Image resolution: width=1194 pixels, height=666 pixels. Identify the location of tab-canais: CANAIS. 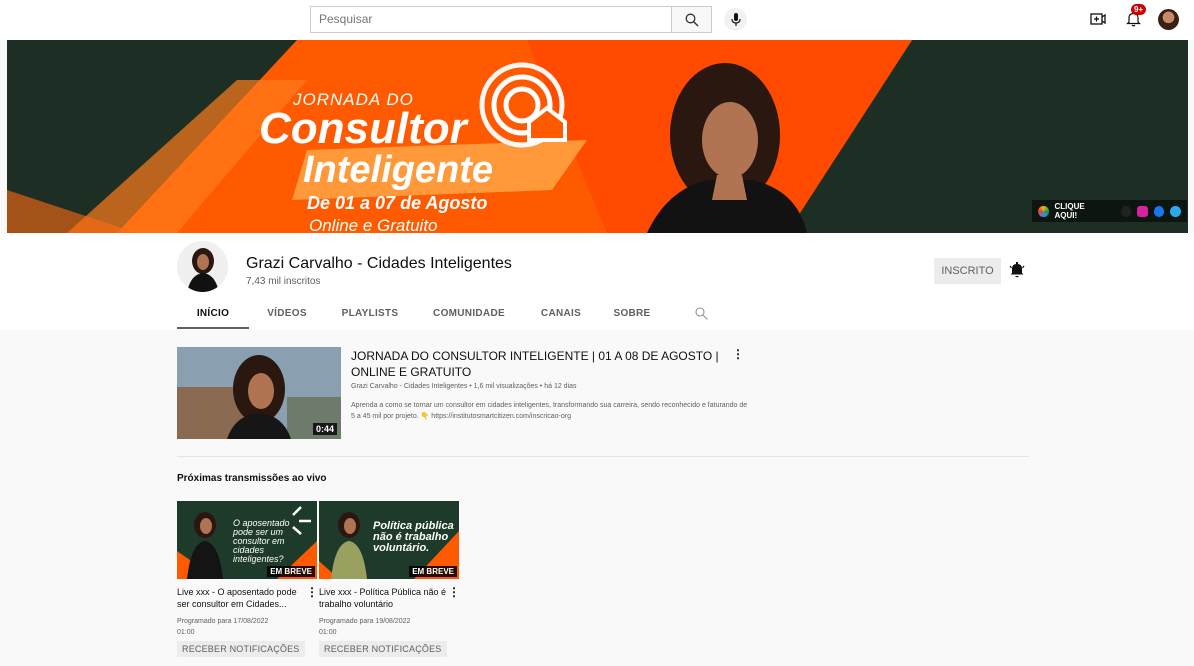
(561, 314).